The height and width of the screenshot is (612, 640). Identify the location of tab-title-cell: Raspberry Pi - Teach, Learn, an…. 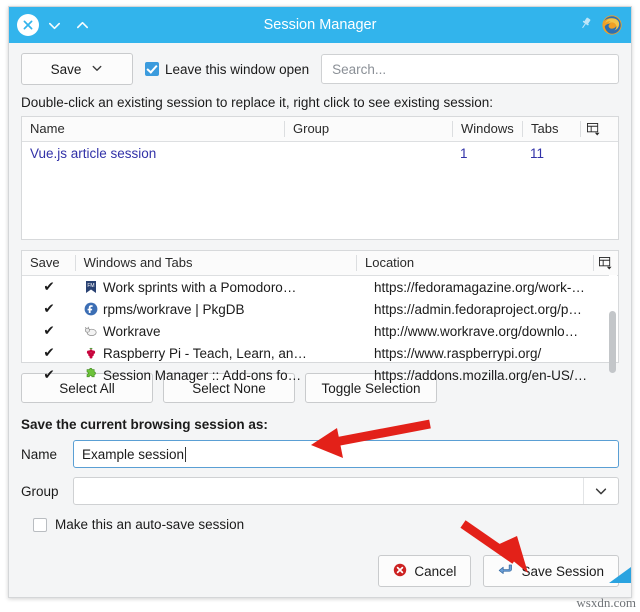
(221, 353).